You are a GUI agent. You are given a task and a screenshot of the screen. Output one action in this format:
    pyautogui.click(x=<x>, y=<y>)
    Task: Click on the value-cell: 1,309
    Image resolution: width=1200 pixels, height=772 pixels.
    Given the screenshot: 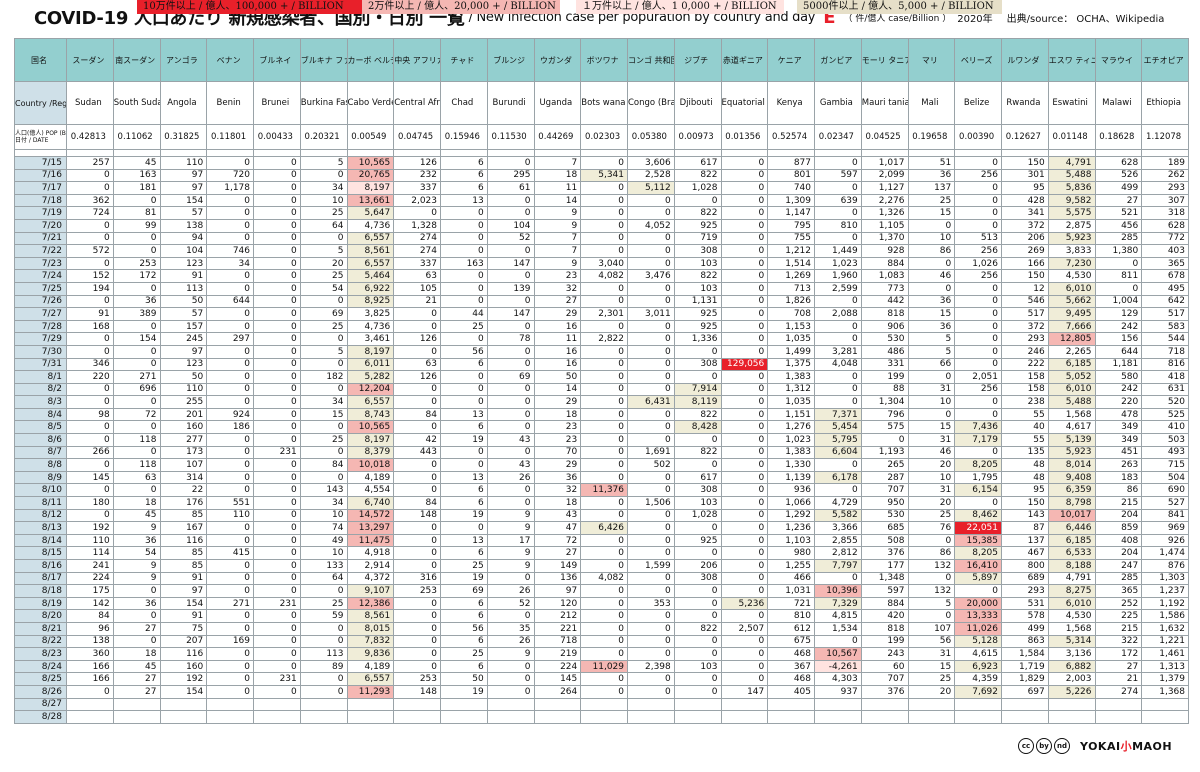 What is the action you would take?
    pyautogui.click(x=791, y=200)
    